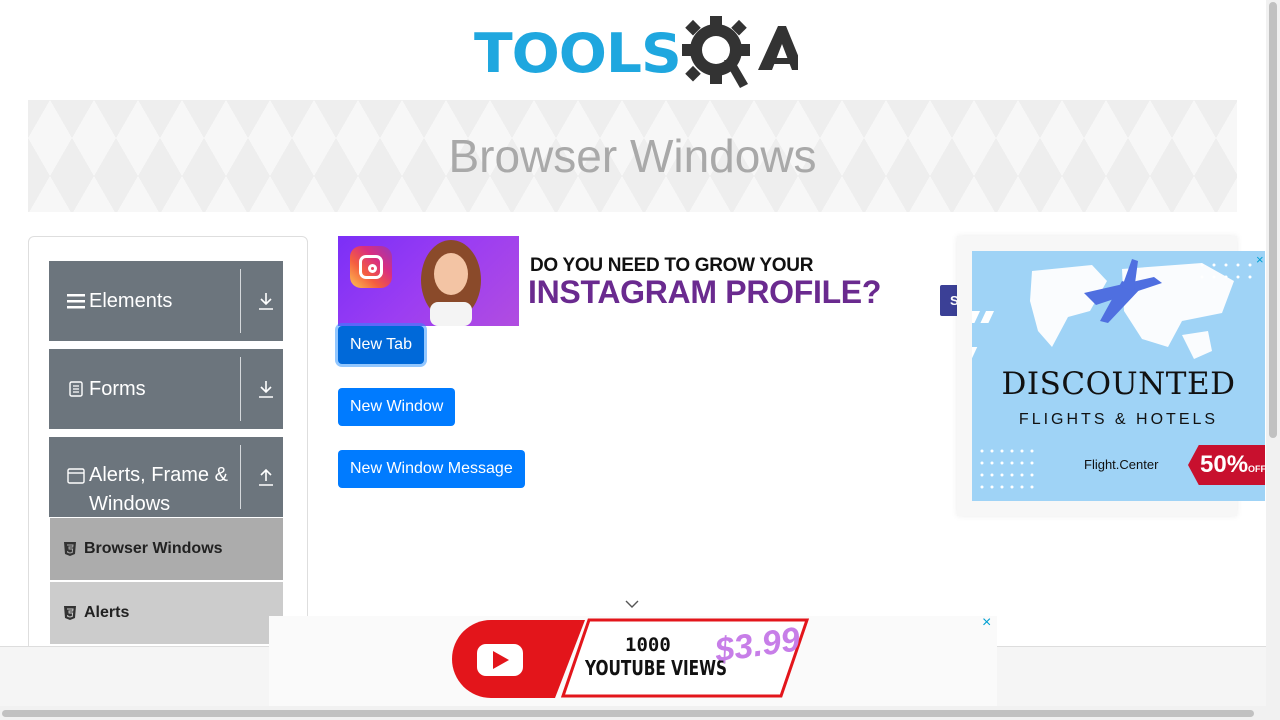 The image size is (1280, 720). What do you see at coordinates (76, 389) in the screenshot?
I see `document-icon` at bounding box center [76, 389].